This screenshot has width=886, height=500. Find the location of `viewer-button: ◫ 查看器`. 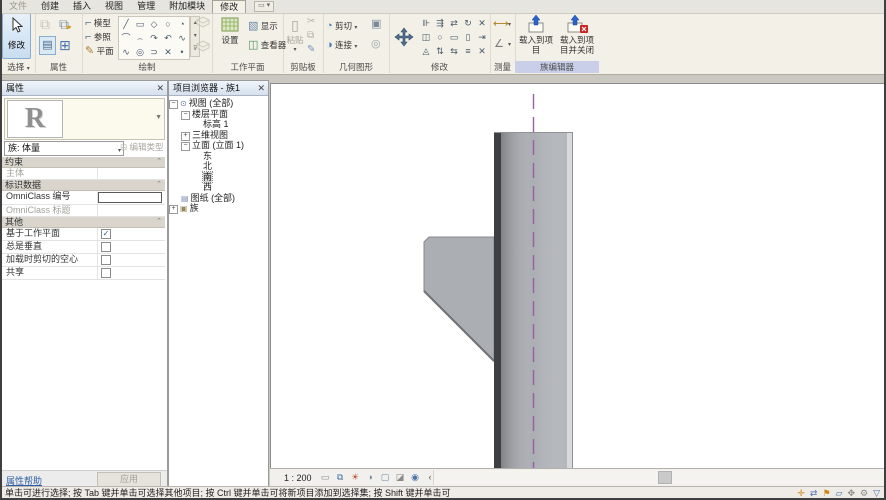

viewer-button: ◫ 查看器 is located at coordinates (267, 45).